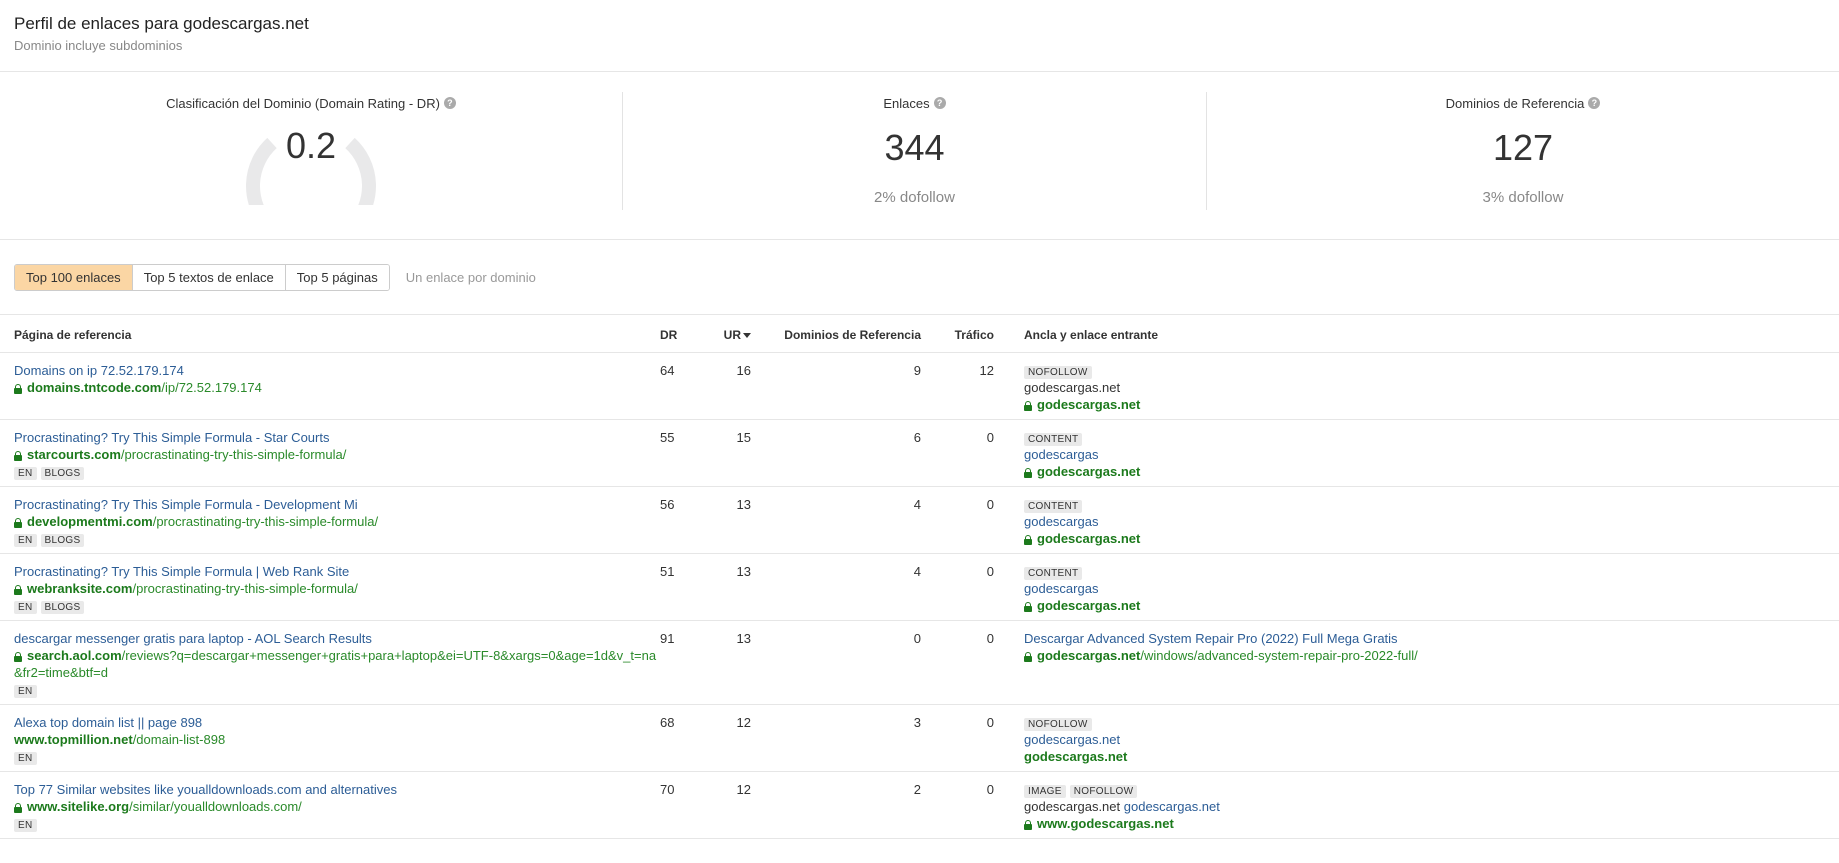  I want to click on col-referring-domains: Dominios de Referencia, so click(836, 334).